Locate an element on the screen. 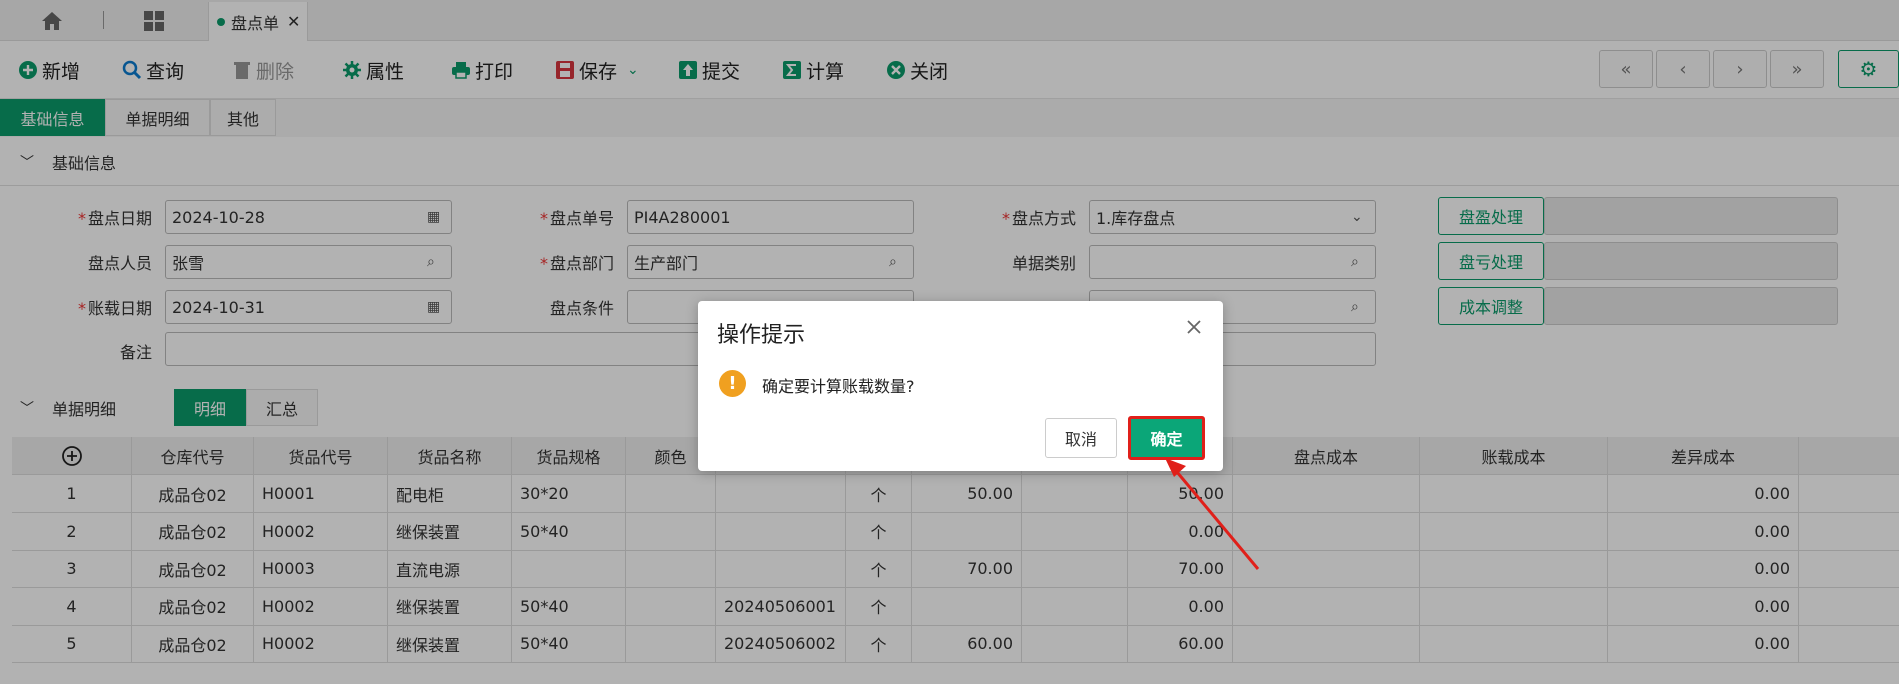 This screenshot has height=684, width=1899. warning-icon: ! is located at coordinates (732, 383).